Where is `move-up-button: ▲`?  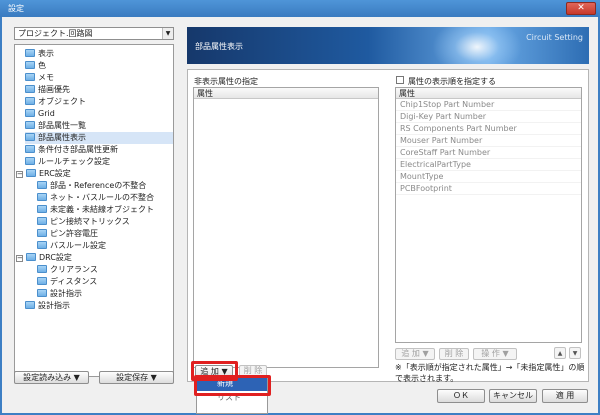
move-up-button: ▲ is located at coordinates (560, 353).